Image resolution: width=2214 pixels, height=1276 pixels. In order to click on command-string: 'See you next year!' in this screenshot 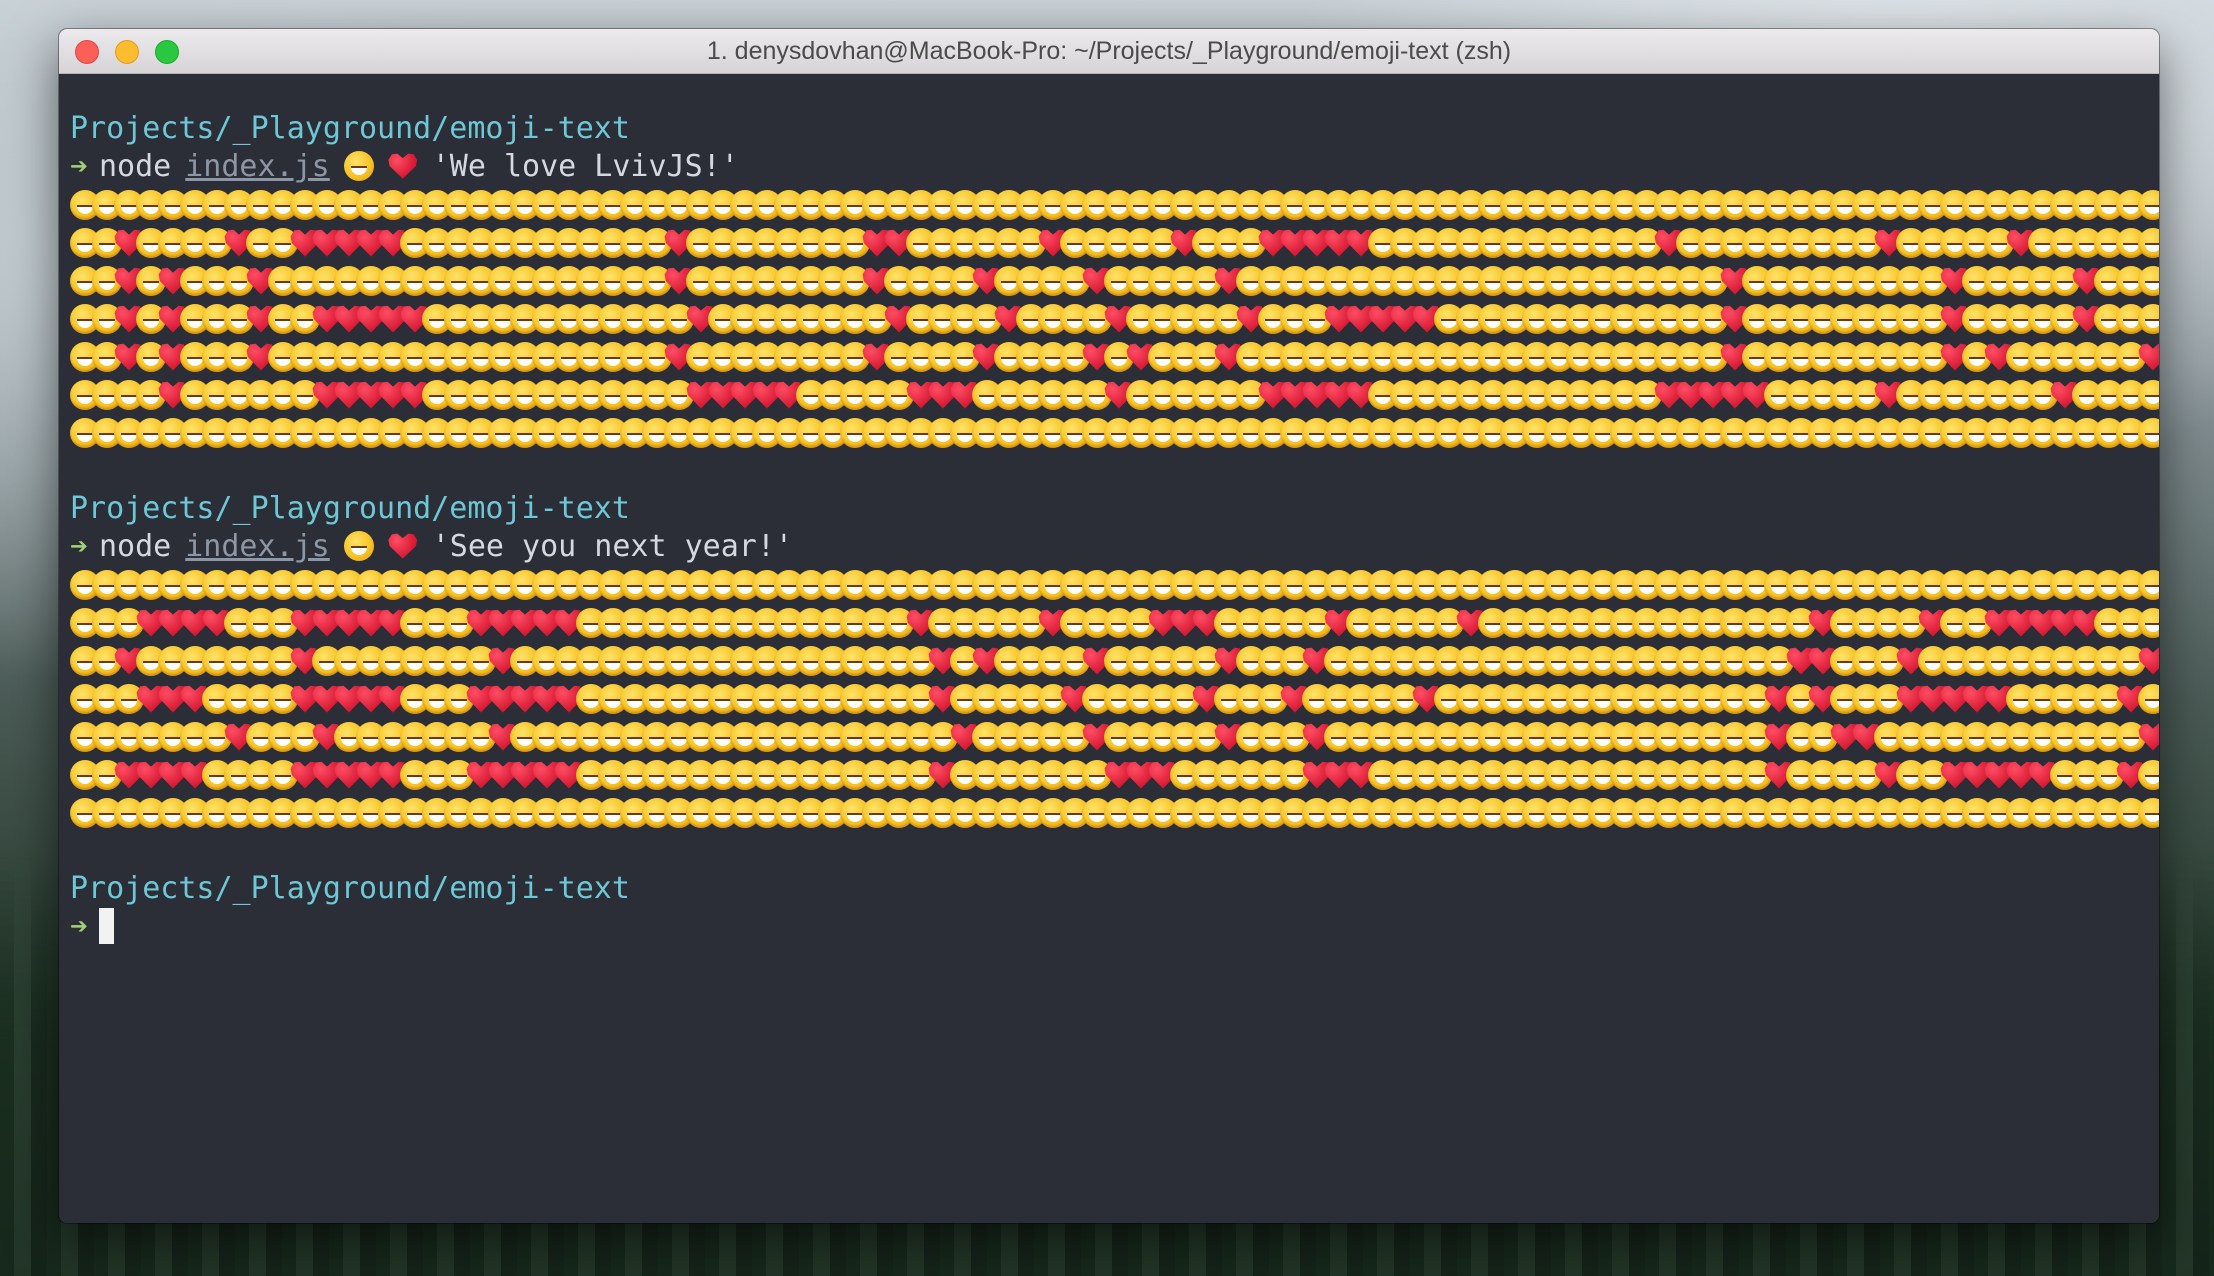, I will do `click(612, 546)`.